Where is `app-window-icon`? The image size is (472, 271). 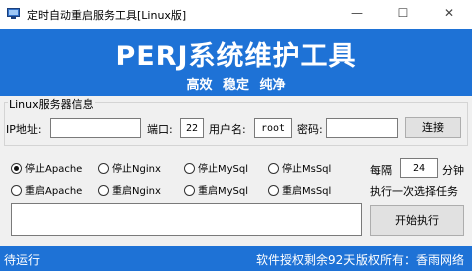 app-window-icon is located at coordinates (13, 13).